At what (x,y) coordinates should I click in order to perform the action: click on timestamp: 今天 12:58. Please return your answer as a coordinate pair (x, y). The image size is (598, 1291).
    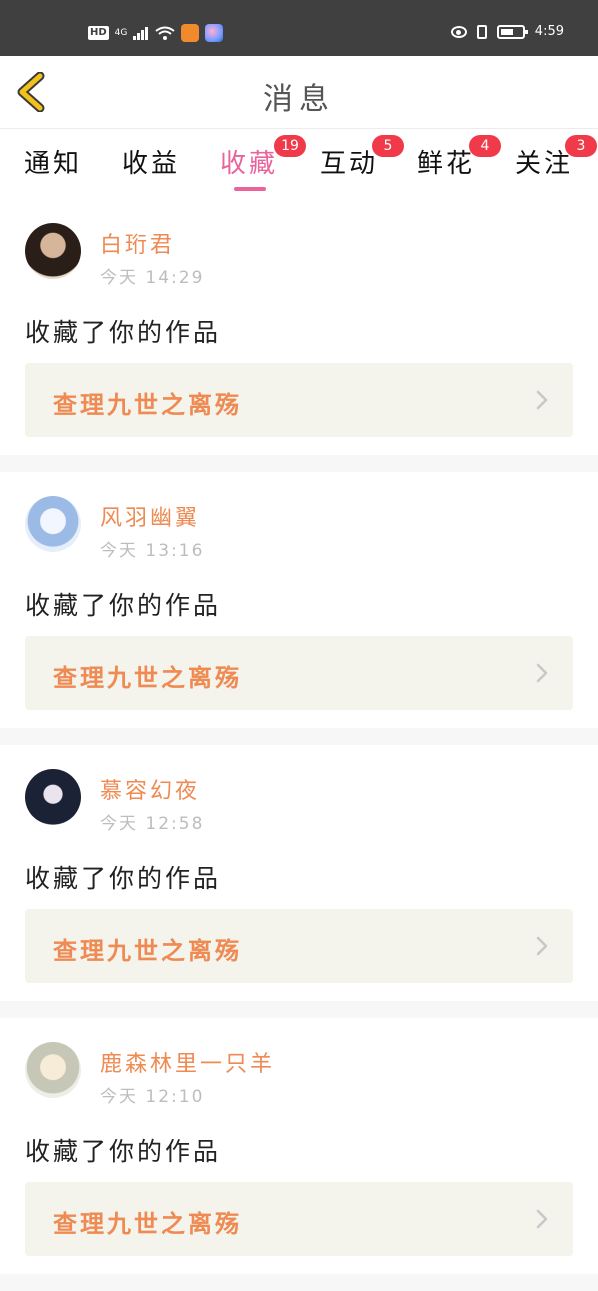
    Looking at the image, I should click on (152, 824).